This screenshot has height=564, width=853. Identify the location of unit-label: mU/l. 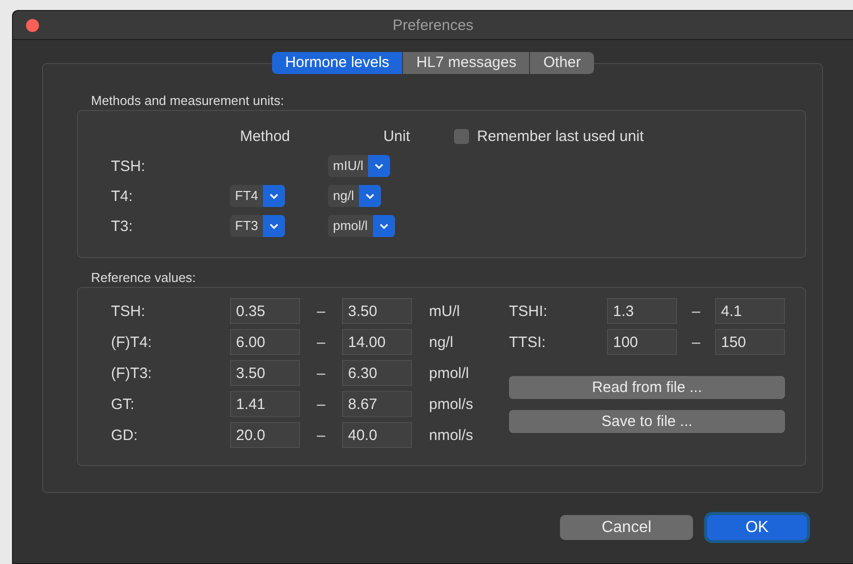
(445, 311).